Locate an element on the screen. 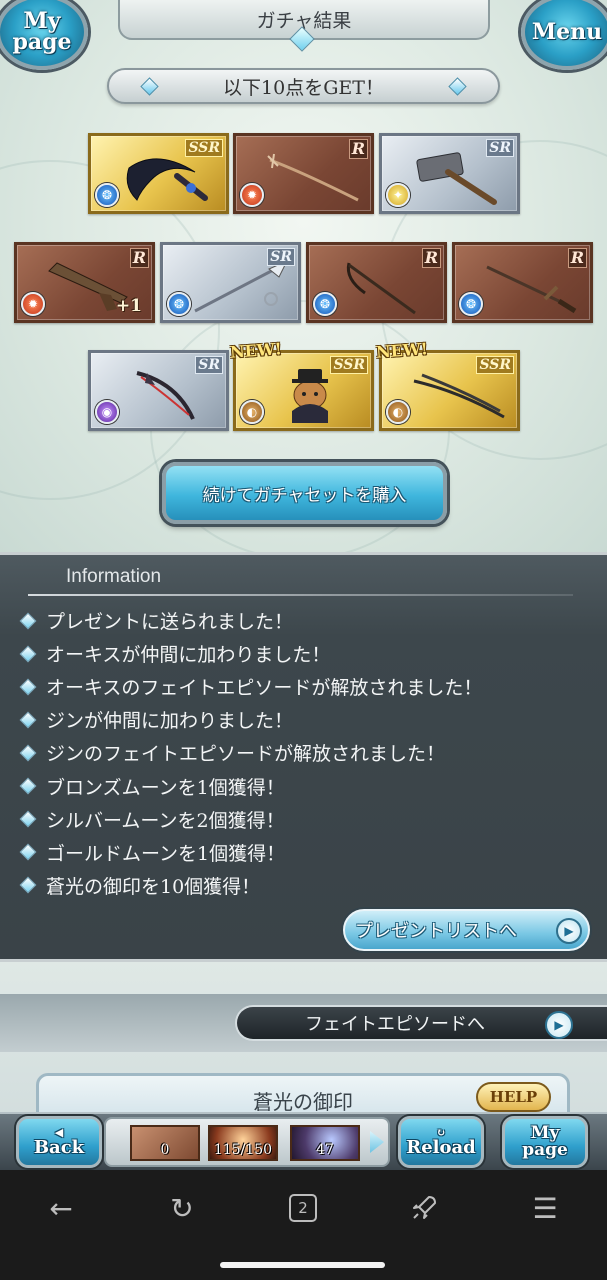  list-item: ジンのフェイトエピソードが解放されました！ is located at coordinates (250, 752).